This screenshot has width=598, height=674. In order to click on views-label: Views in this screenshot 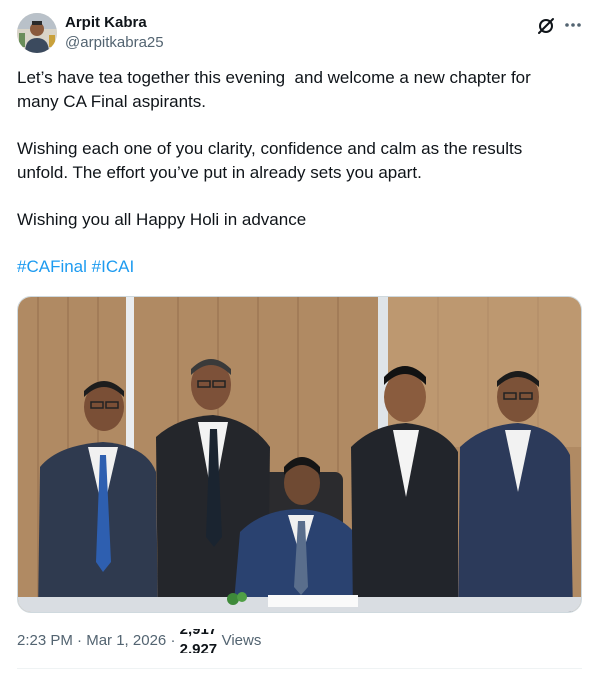, I will do `click(241, 640)`.